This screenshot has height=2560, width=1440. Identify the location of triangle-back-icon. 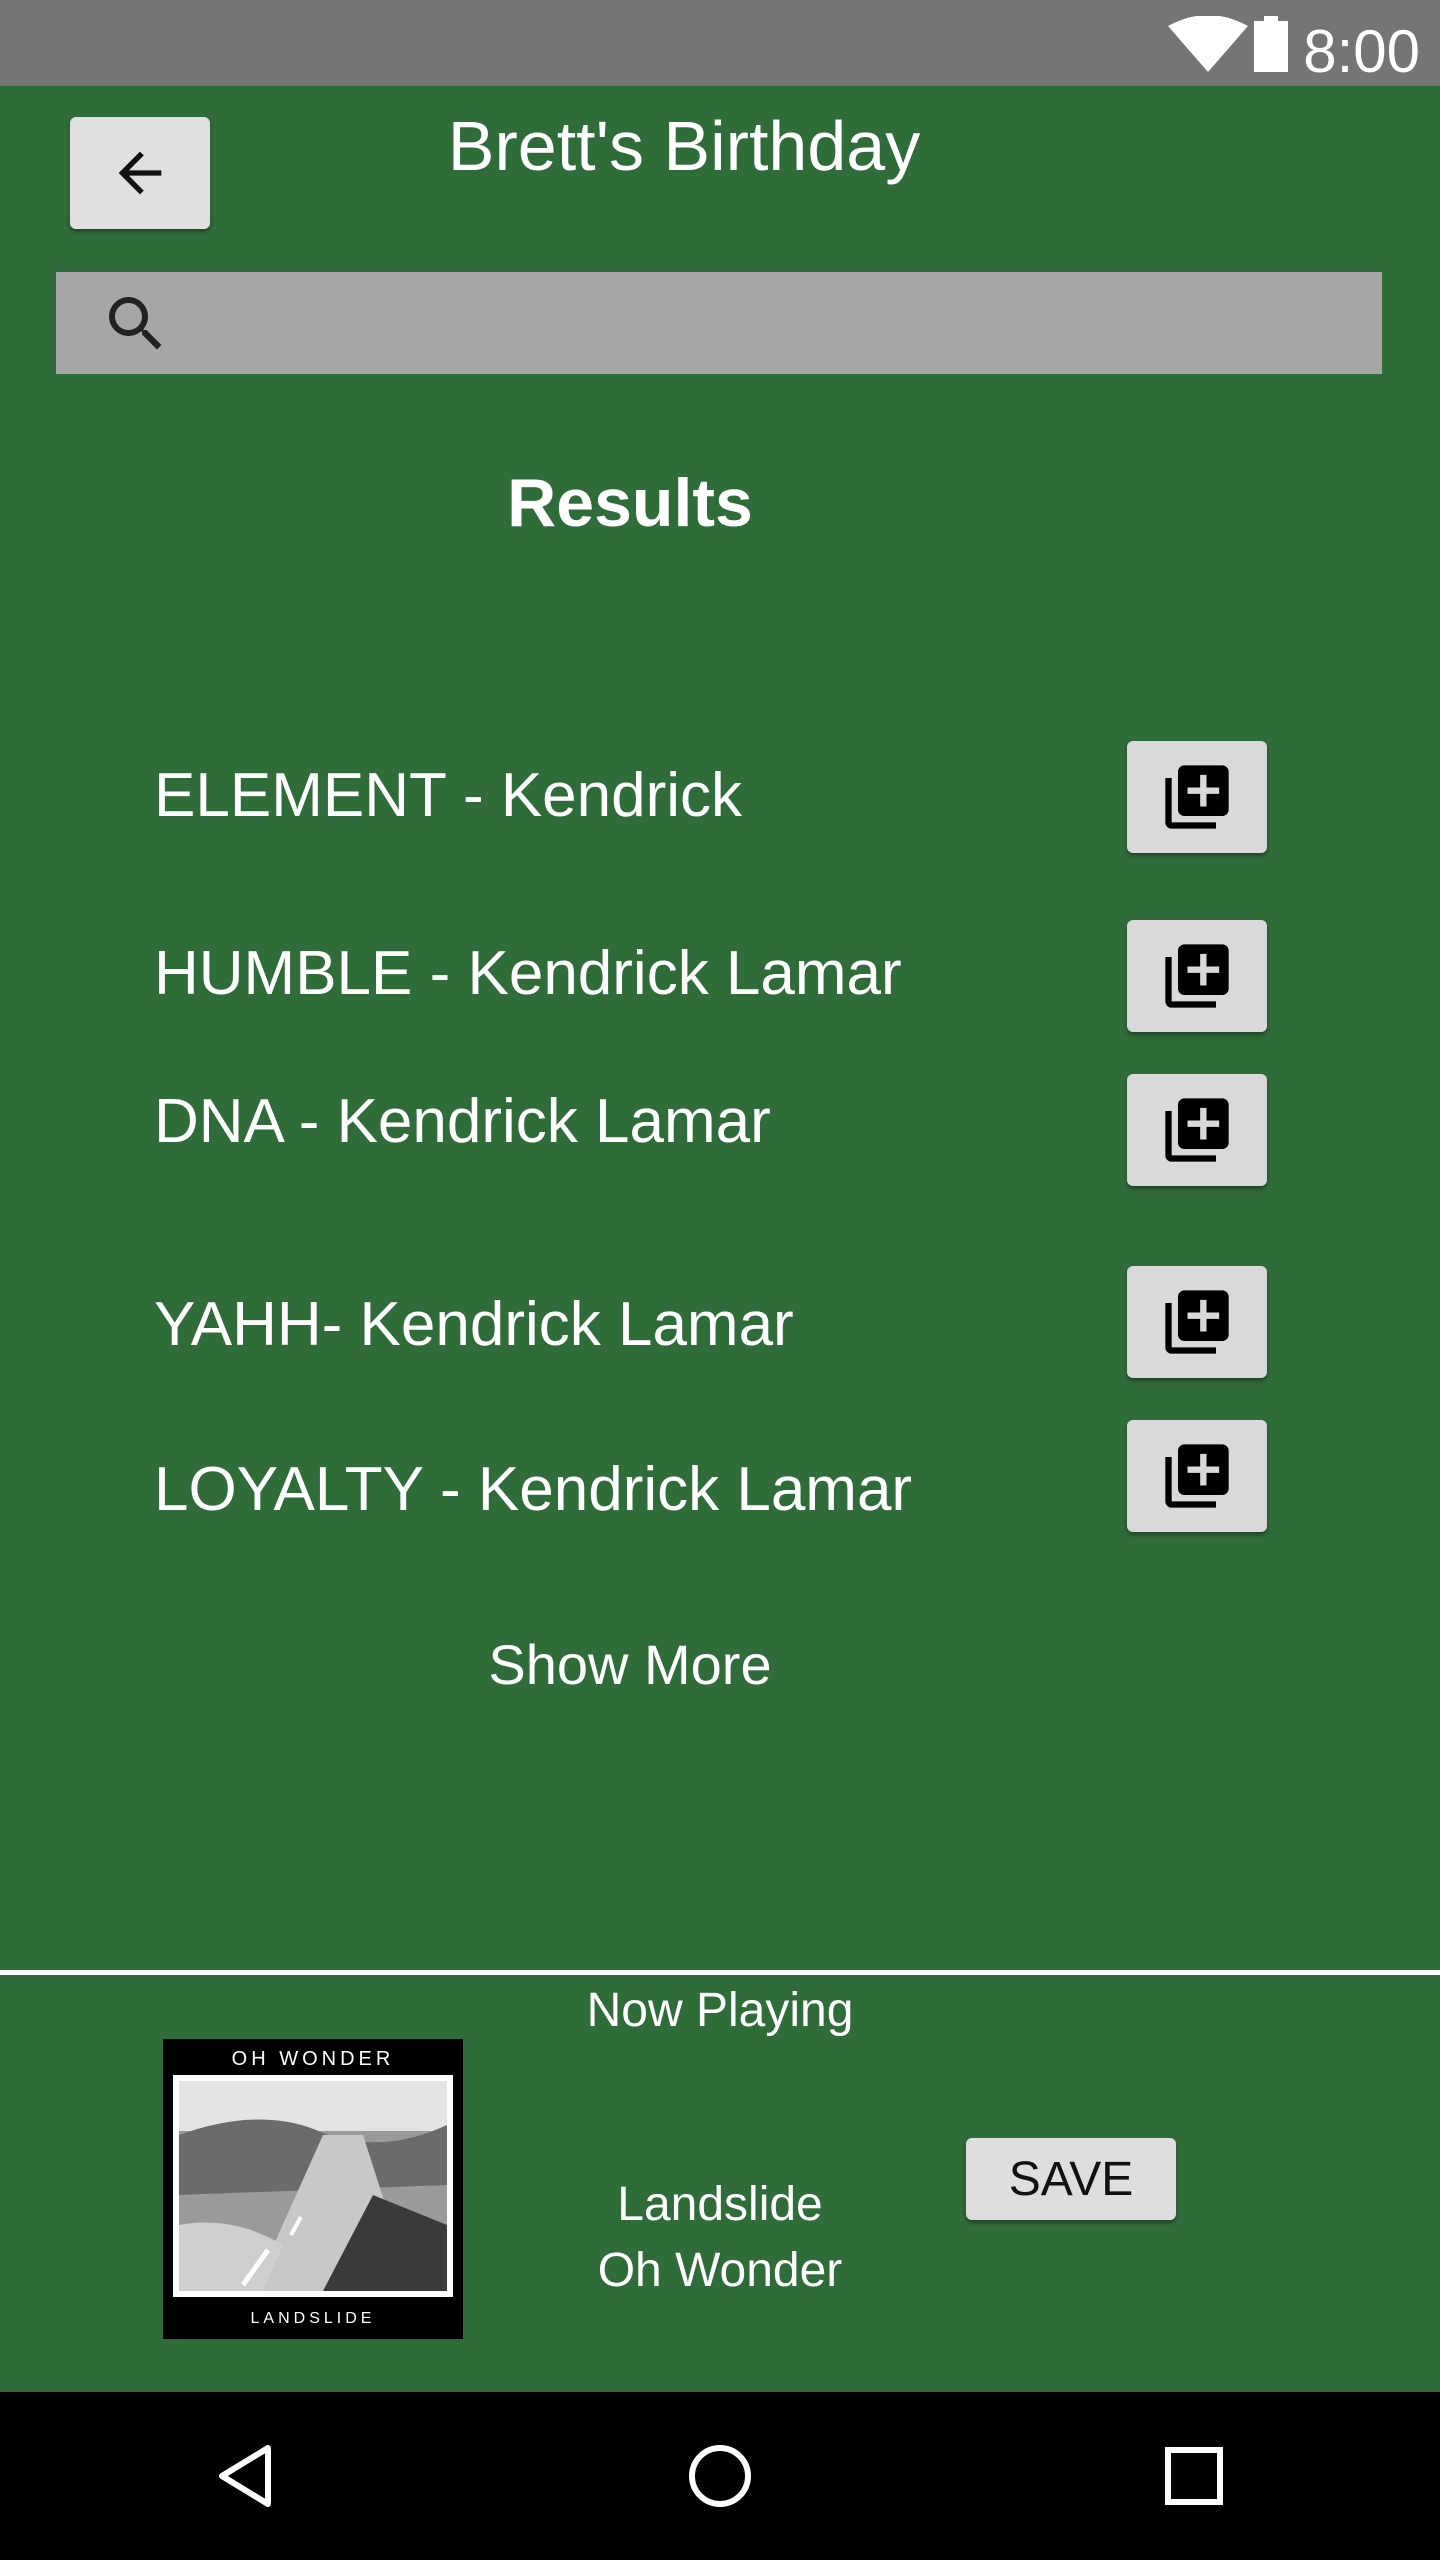
(246, 2476).